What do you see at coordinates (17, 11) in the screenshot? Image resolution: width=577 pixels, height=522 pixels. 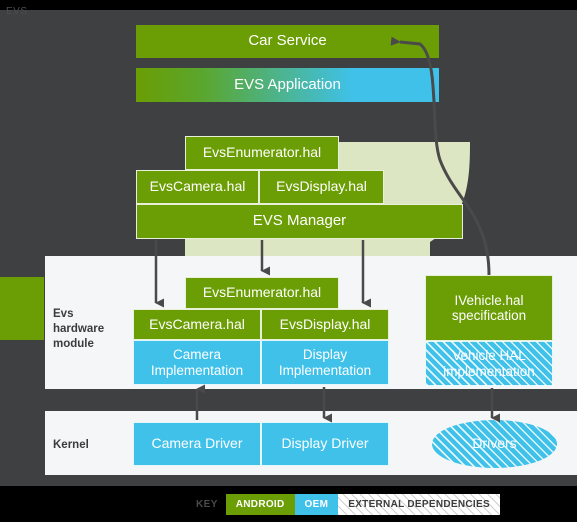 I see `corner-watermark-text: EVS` at bounding box center [17, 11].